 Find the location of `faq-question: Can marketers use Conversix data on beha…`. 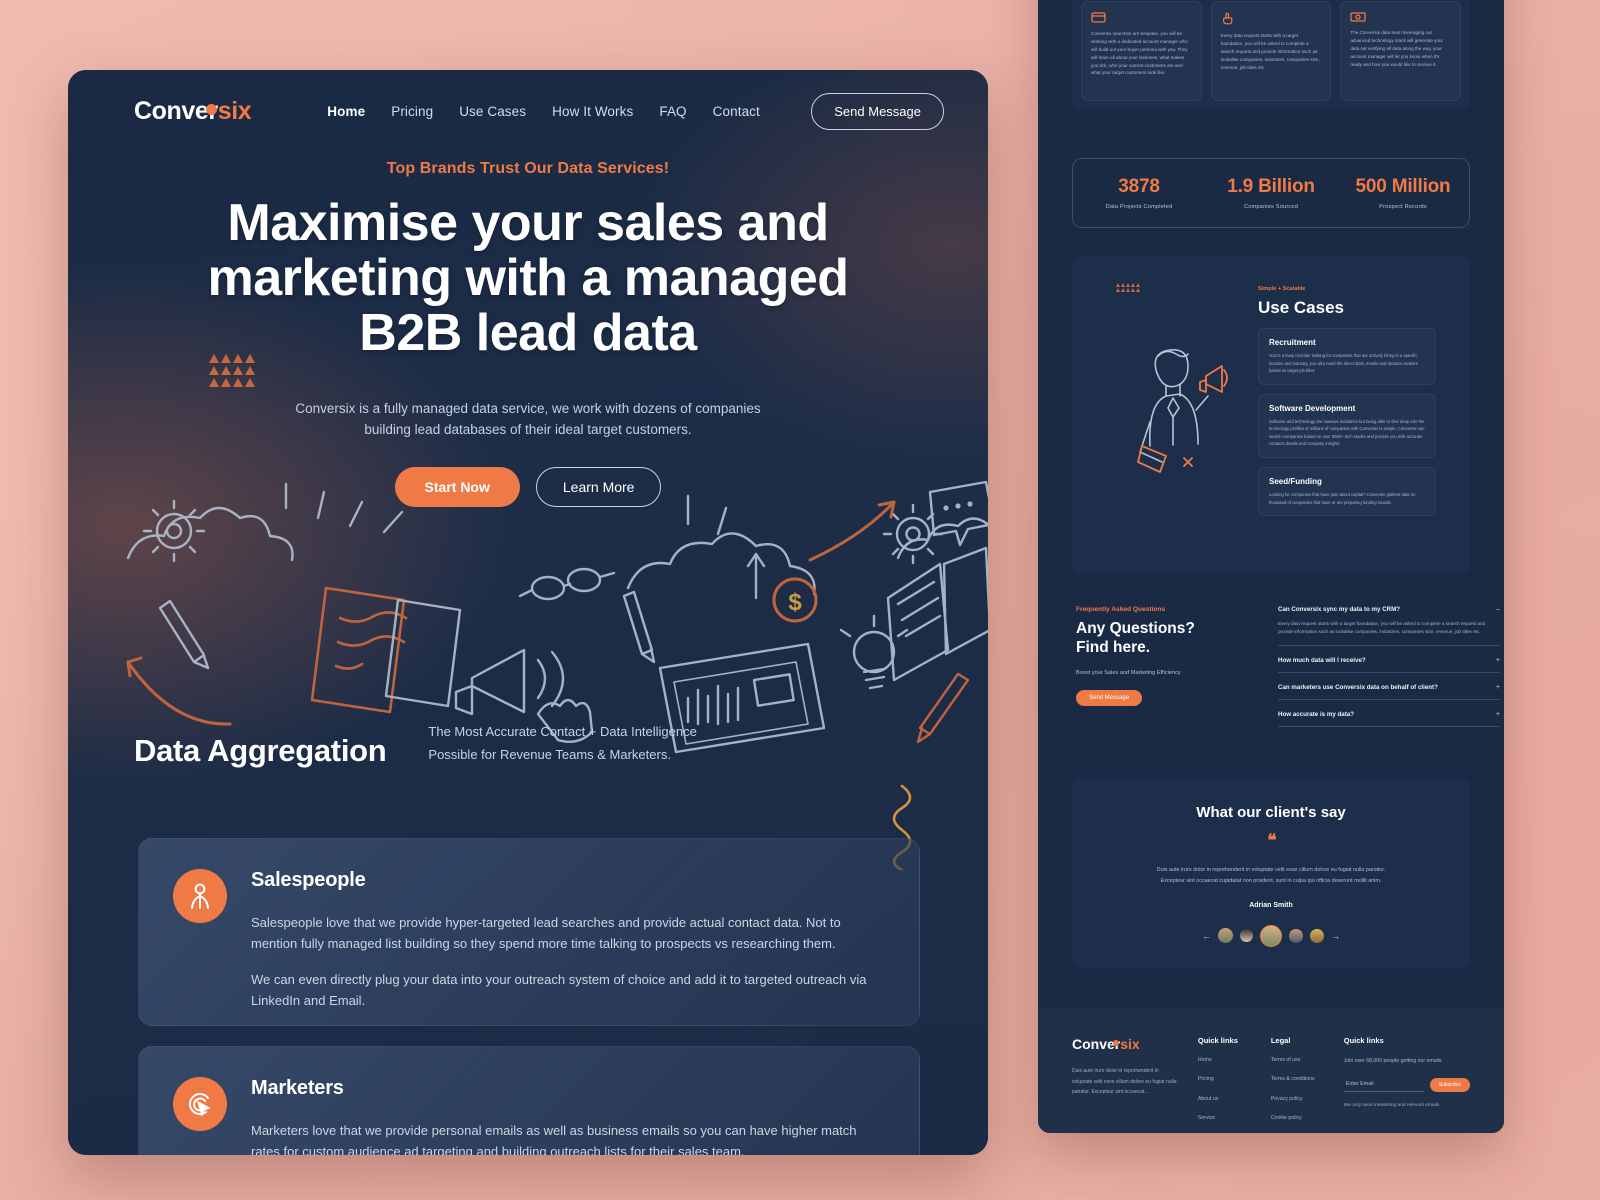

faq-question: Can marketers use Conversix data on beha… is located at coordinates (1358, 687).